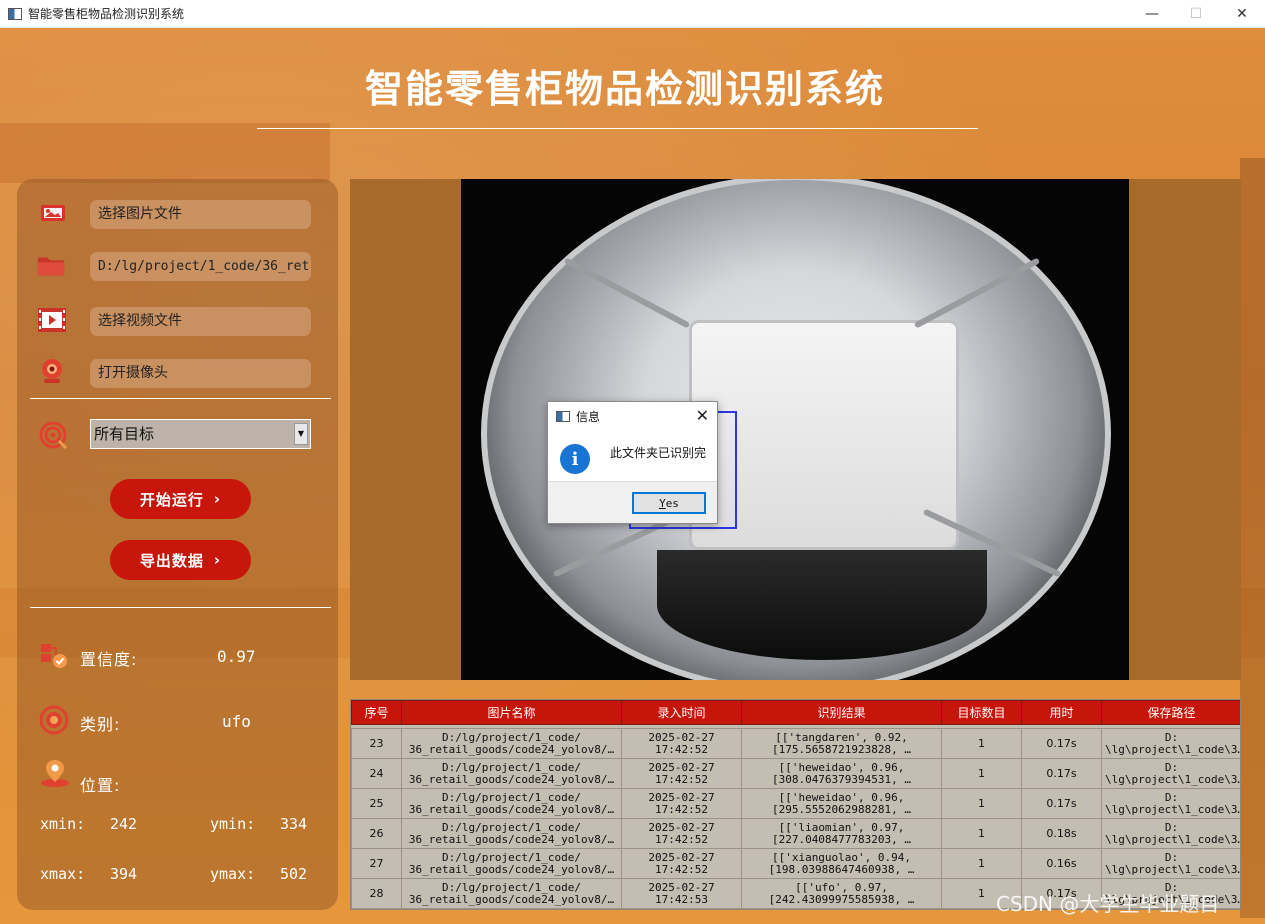 This screenshot has height=924, width=1265. What do you see at coordinates (1061, 833) in the screenshot?
I see `cell-duration: 0.18s` at bounding box center [1061, 833].